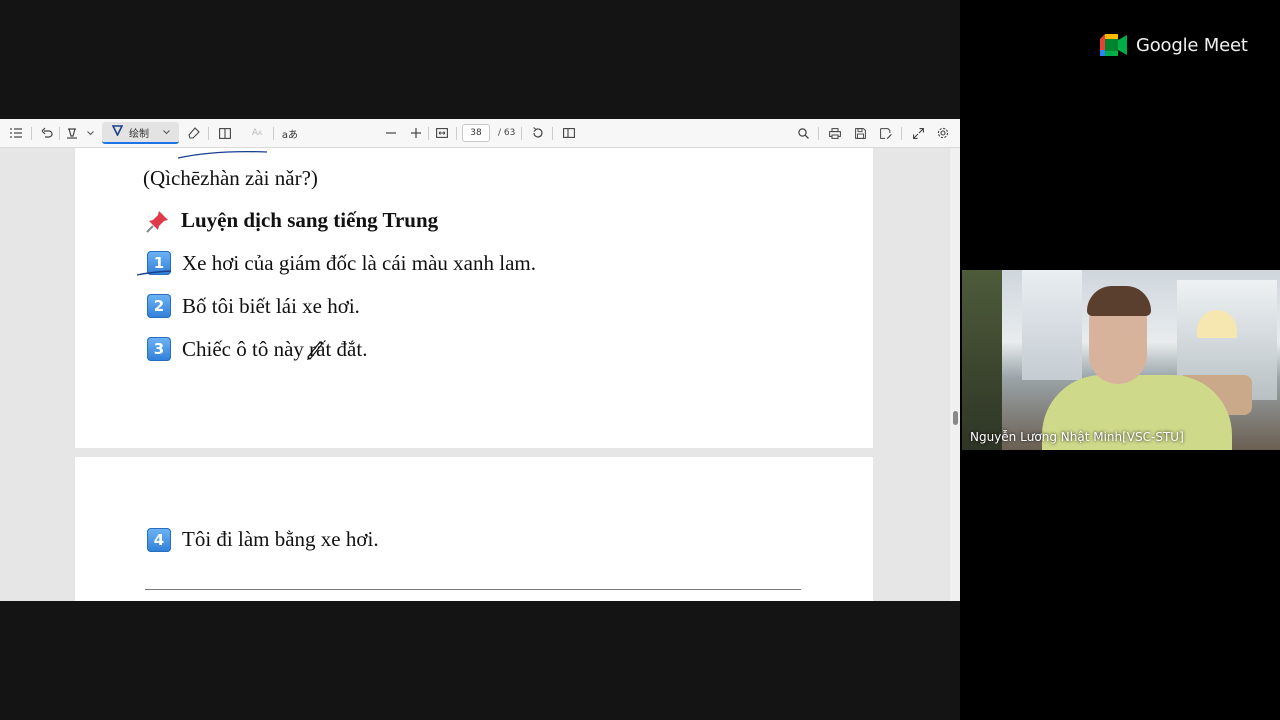  I want to click on save-as-icon, so click(886, 133).